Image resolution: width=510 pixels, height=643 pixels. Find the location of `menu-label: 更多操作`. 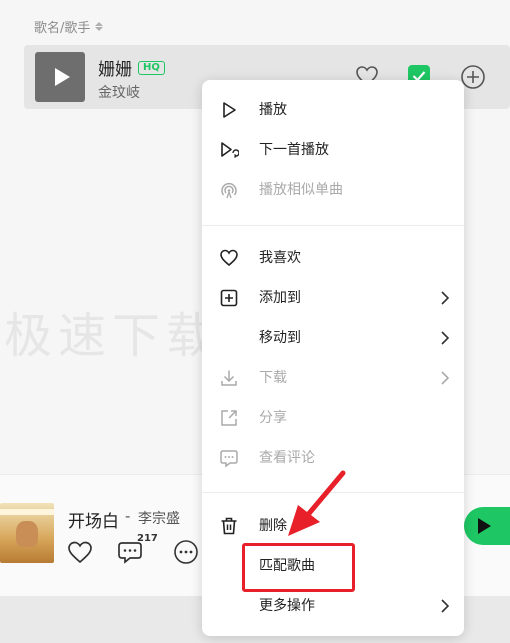

menu-label: 更多操作 is located at coordinates (287, 606).